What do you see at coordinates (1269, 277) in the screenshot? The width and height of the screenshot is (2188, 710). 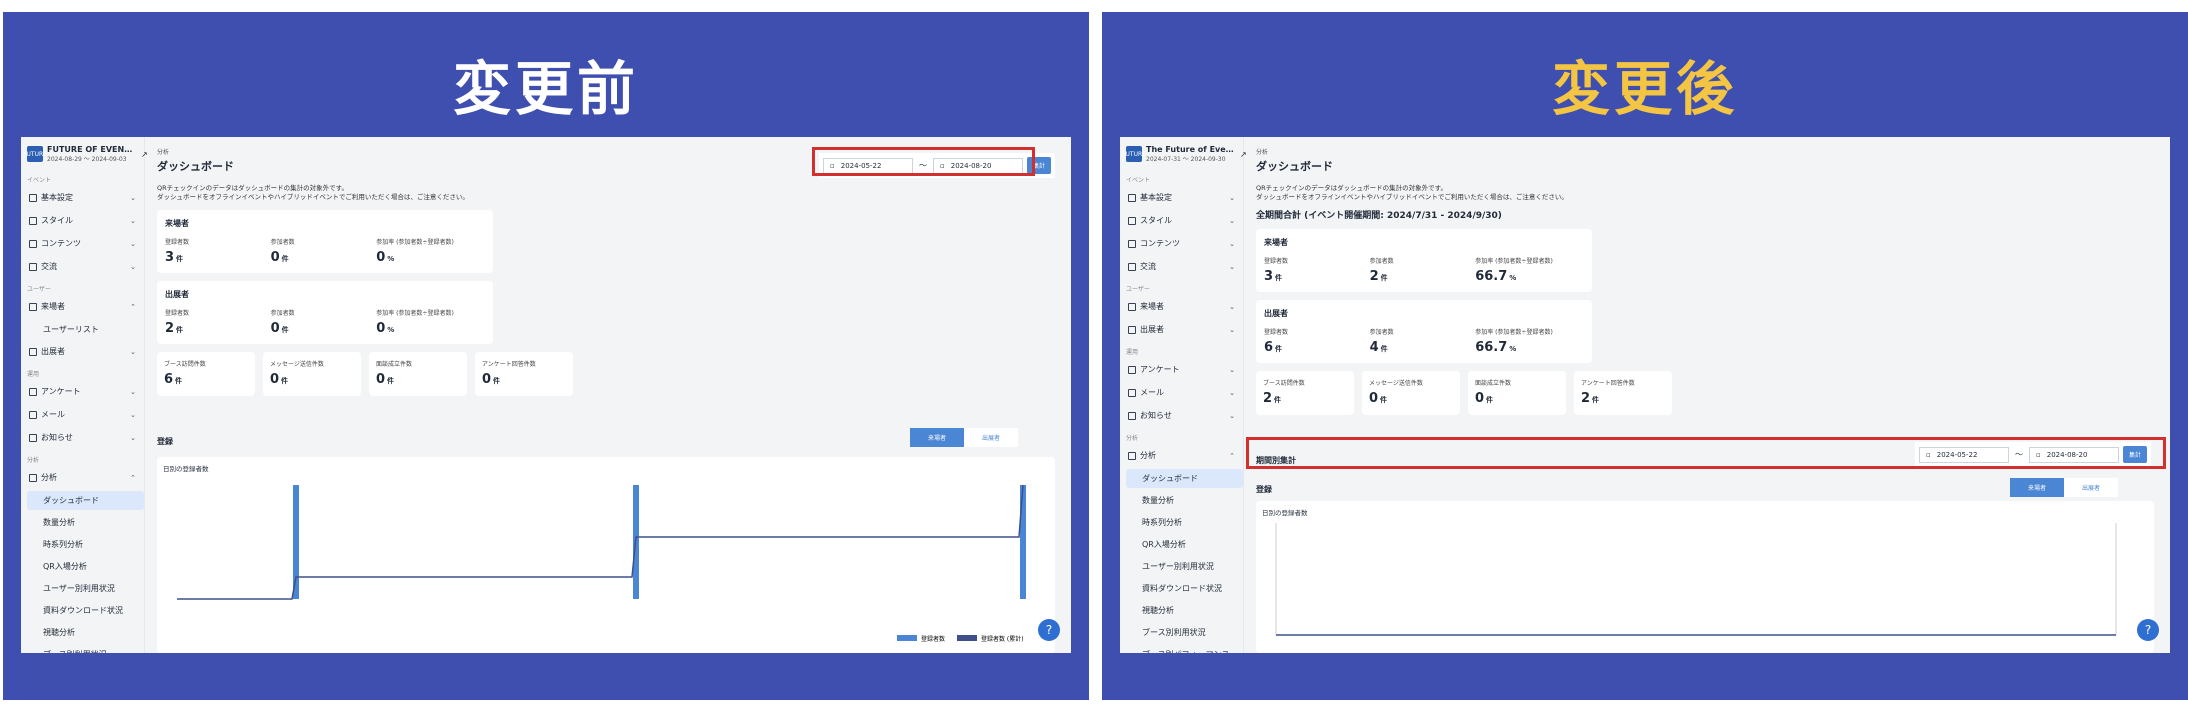 I see `stat-value: 3` at bounding box center [1269, 277].